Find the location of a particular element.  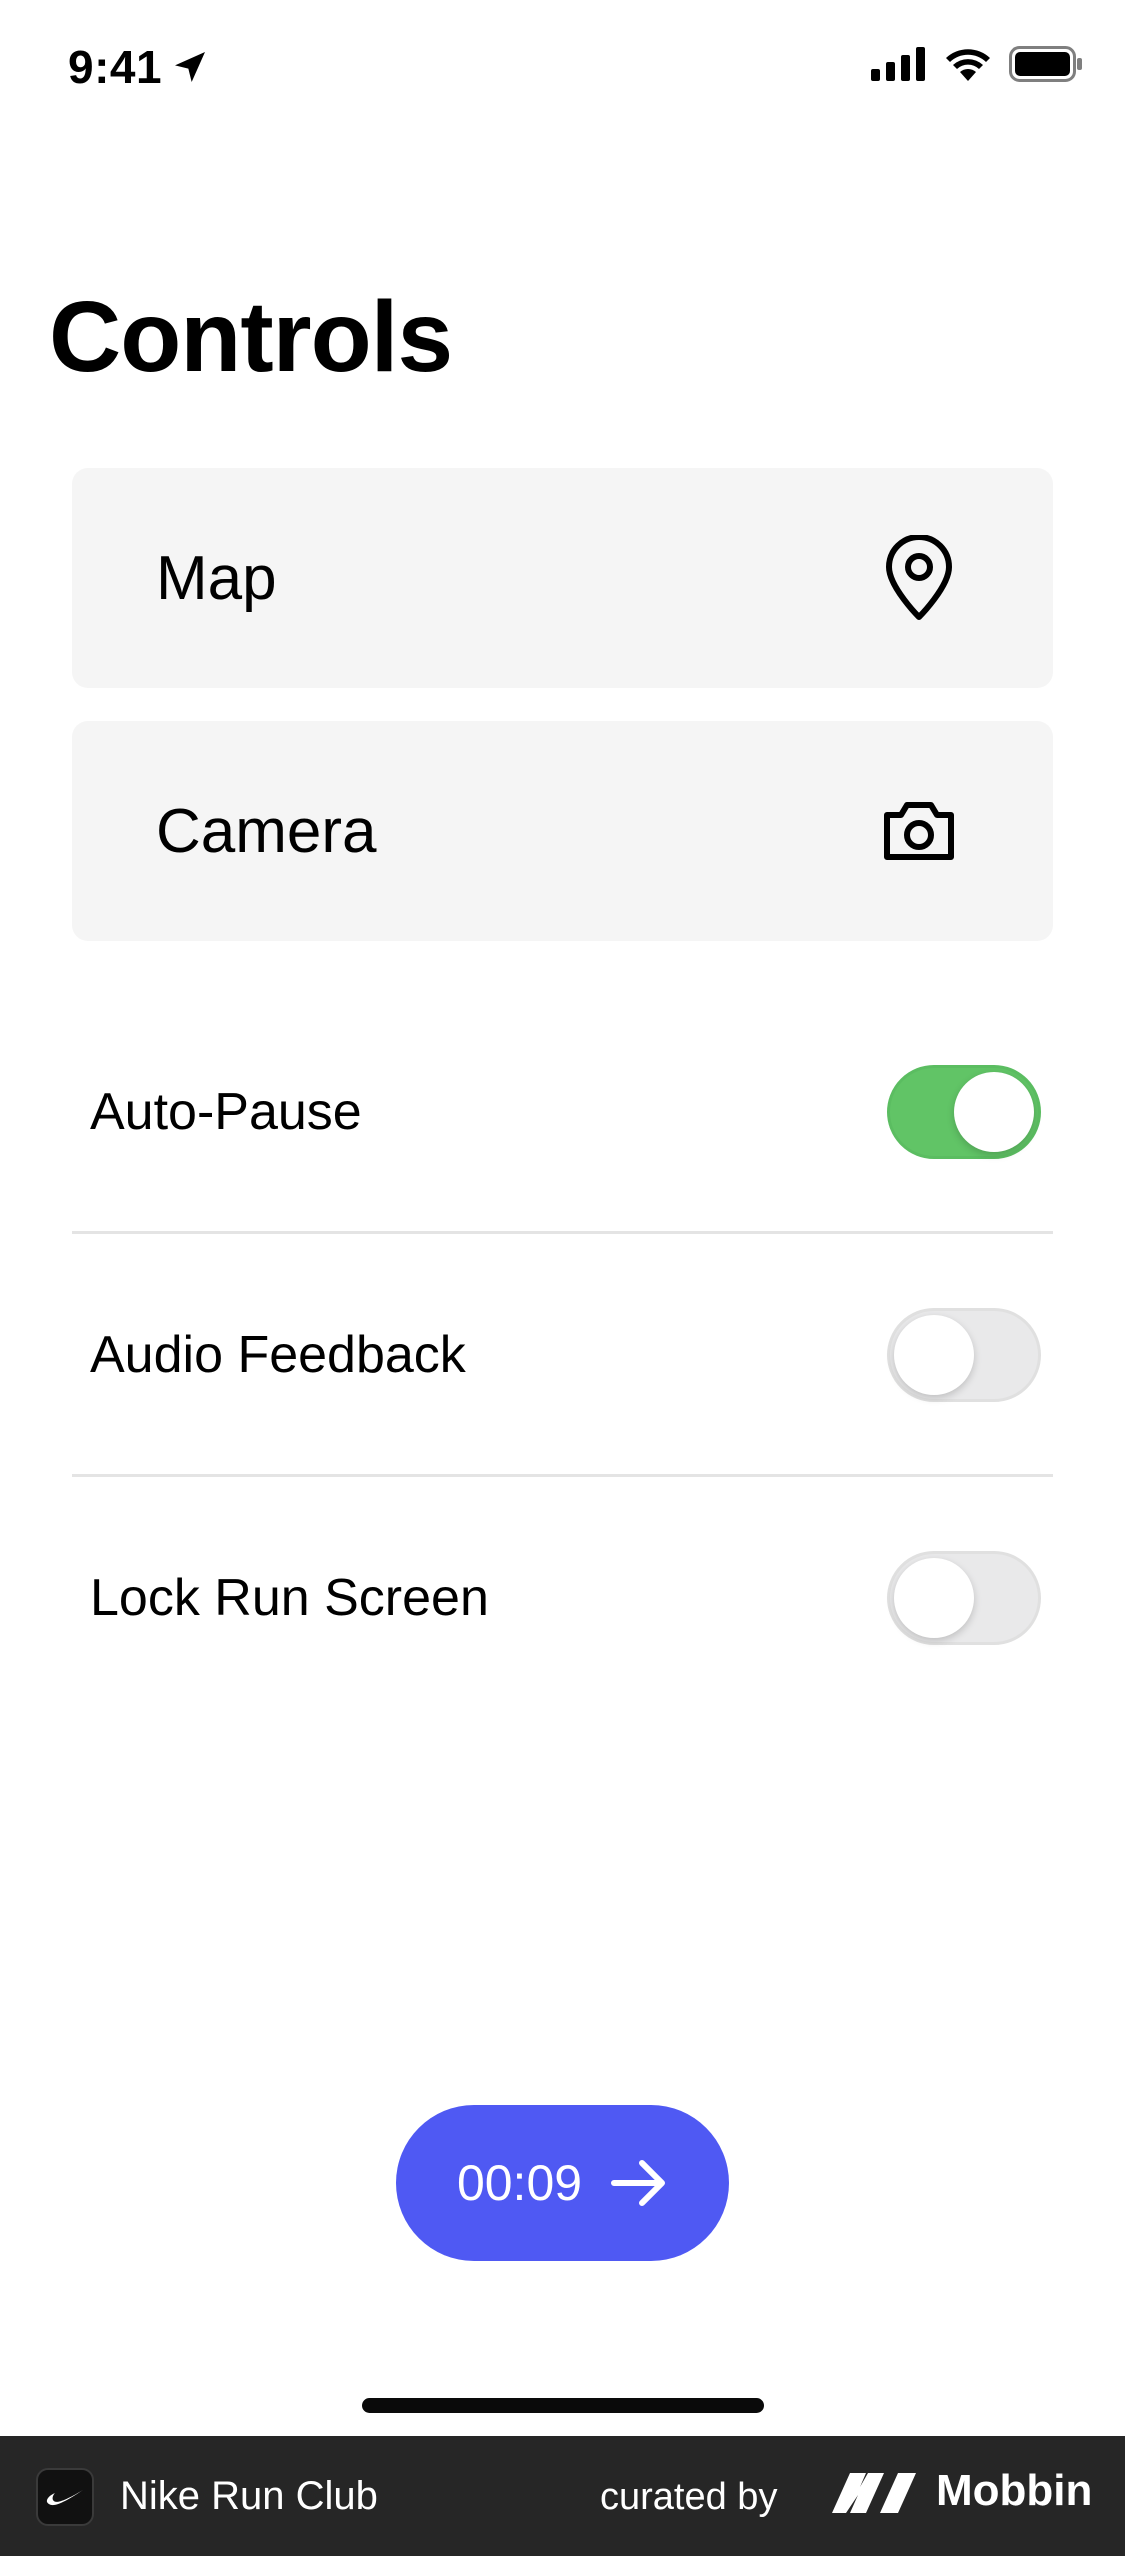

auto-pause-label: Auto-Pause is located at coordinates (226, 1112).